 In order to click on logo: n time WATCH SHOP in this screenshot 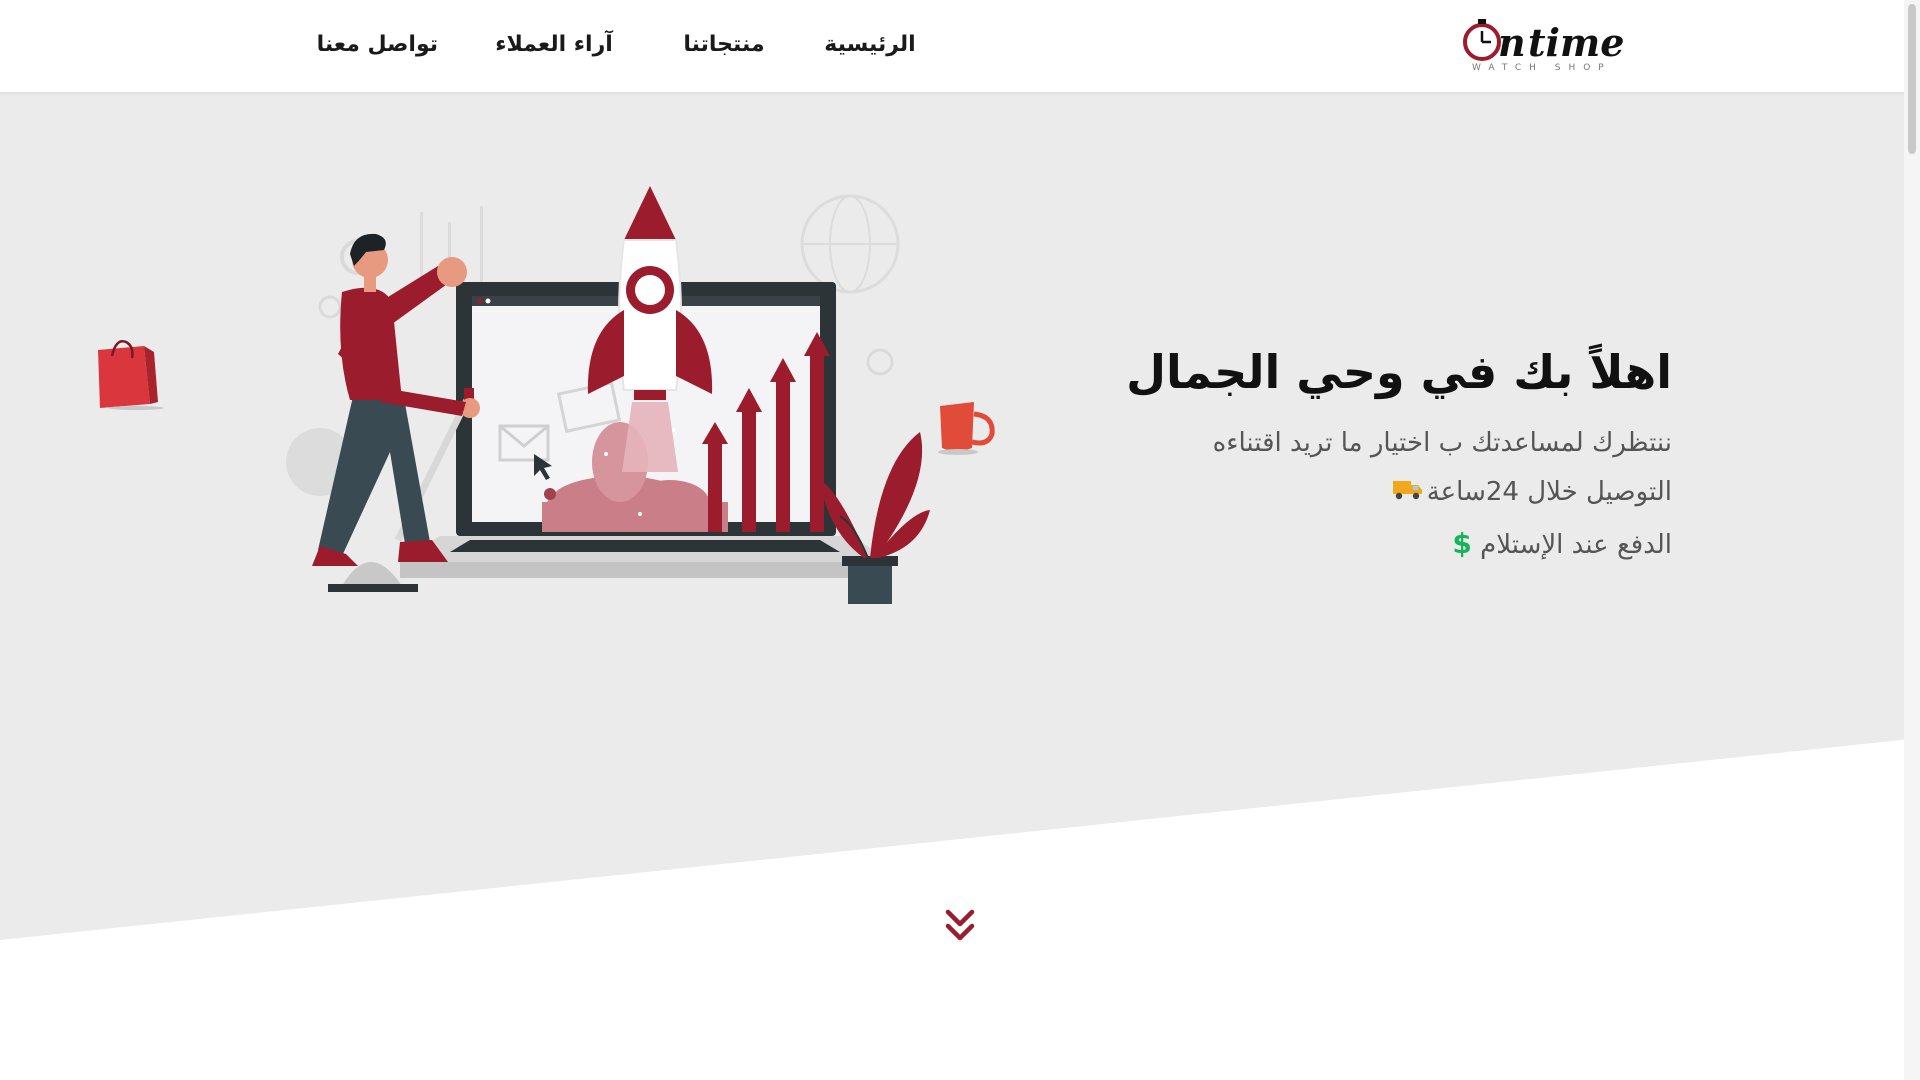, I will do `click(1547, 45)`.